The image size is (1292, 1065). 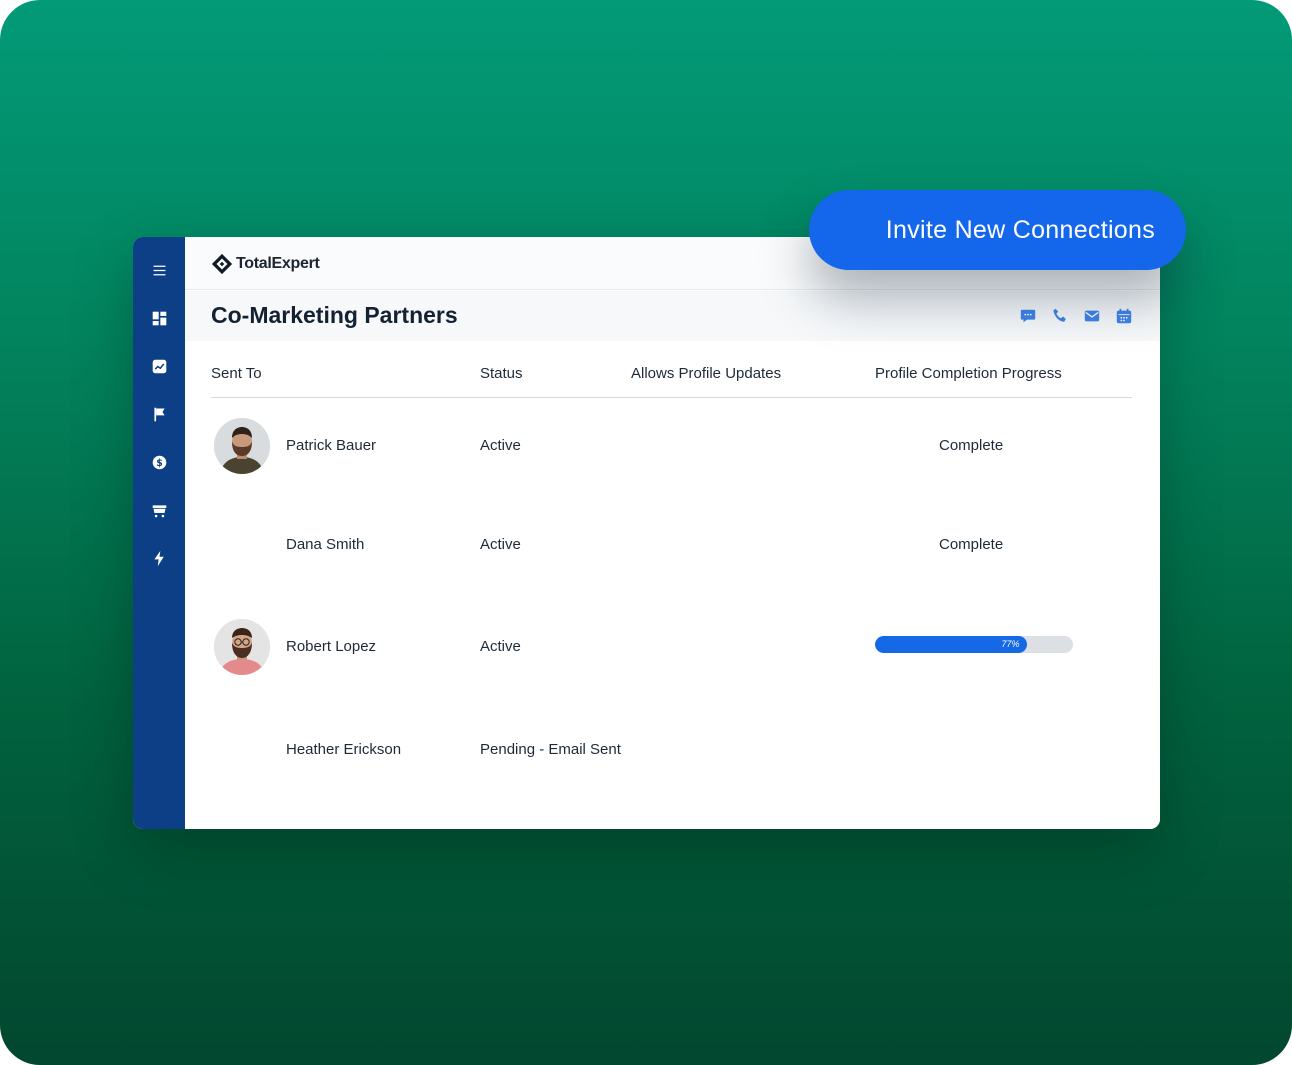 What do you see at coordinates (334, 315) in the screenshot?
I see `page-title: Co-Marketing Partners` at bounding box center [334, 315].